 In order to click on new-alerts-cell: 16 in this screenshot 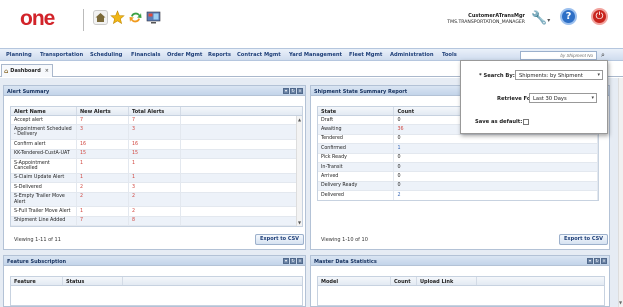, I will do `click(103, 144)`.